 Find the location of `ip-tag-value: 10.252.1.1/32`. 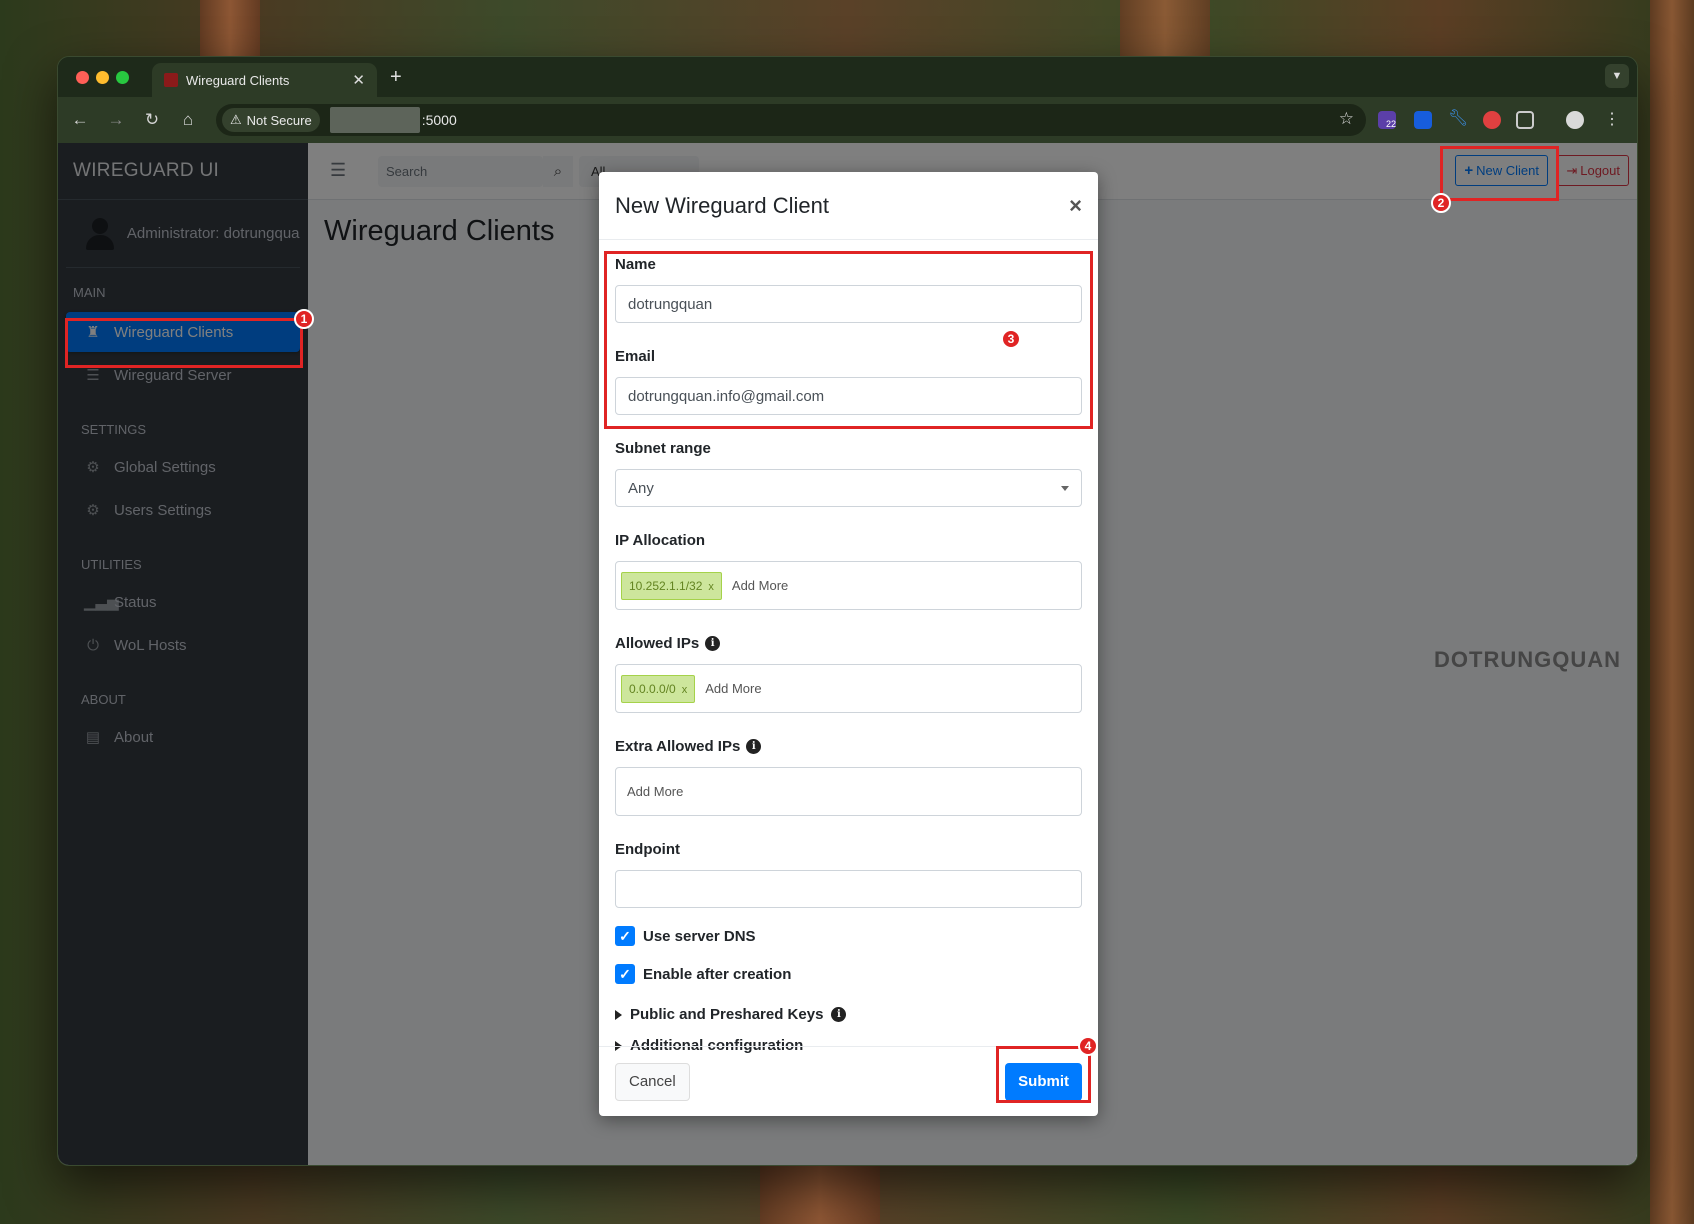

ip-tag-value: 10.252.1.1/32 is located at coordinates (666, 585).